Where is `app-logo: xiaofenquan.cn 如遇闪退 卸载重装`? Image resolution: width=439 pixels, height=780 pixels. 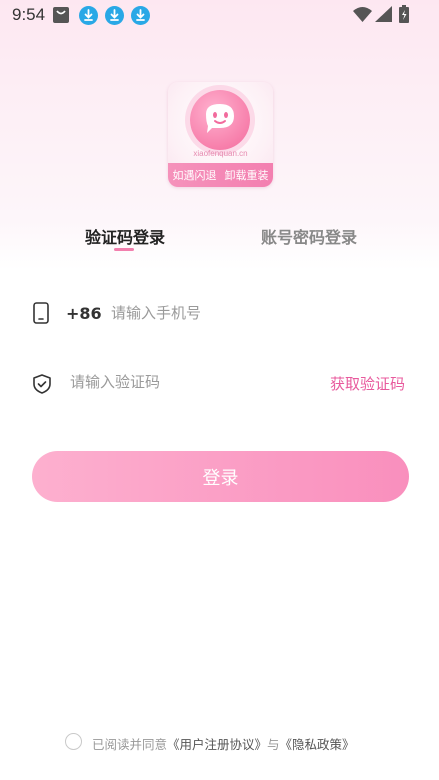 app-logo: xiaofenquan.cn 如遇闪退 卸载重装 is located at coordinates (220, 134).